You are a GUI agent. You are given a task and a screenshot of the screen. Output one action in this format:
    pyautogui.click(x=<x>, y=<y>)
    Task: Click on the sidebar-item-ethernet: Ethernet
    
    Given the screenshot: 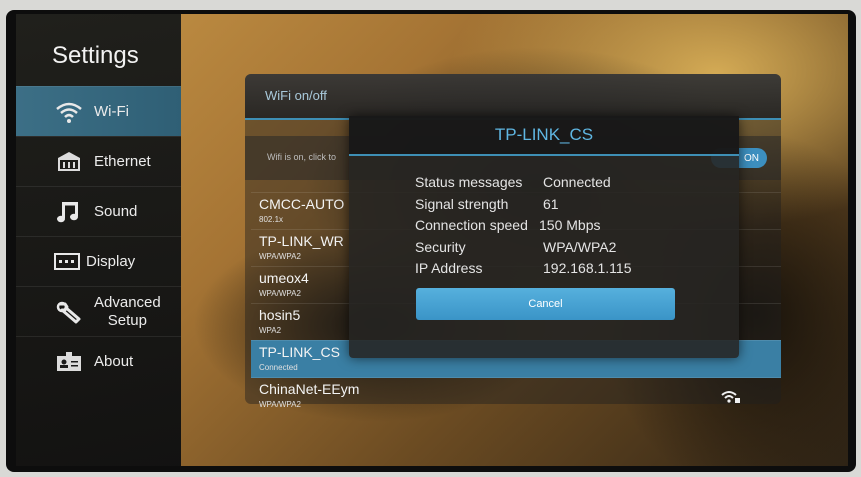 What is the action you would take?
    pyautogui.click(x=98, y=161)
    